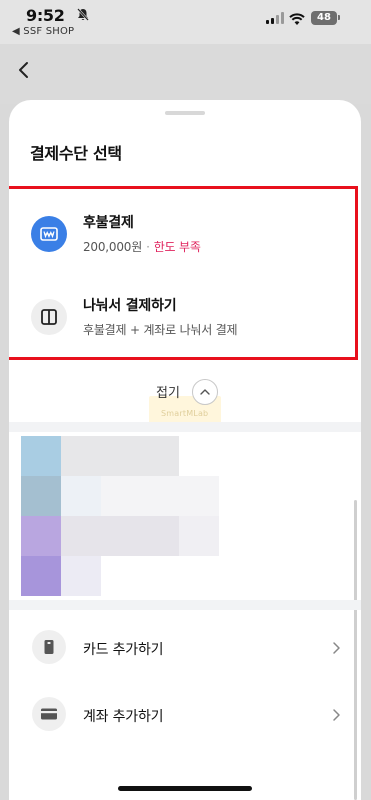 The width and height of the screenshot is (371, 800). Describe the element at coordinates (123, 717) in the screenshot. I see `add-bank-account-label: 계좌 추가하기` at that location.